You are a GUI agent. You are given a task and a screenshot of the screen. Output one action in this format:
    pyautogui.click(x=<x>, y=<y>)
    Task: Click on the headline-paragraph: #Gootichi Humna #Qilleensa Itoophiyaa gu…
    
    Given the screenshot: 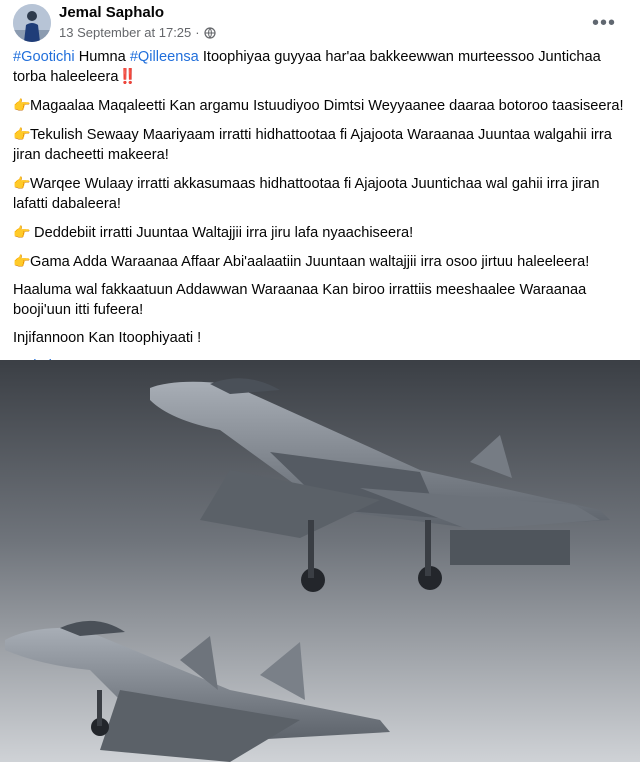 What is the action you would take?
    pyautogui.click(x=319, y=67)
    